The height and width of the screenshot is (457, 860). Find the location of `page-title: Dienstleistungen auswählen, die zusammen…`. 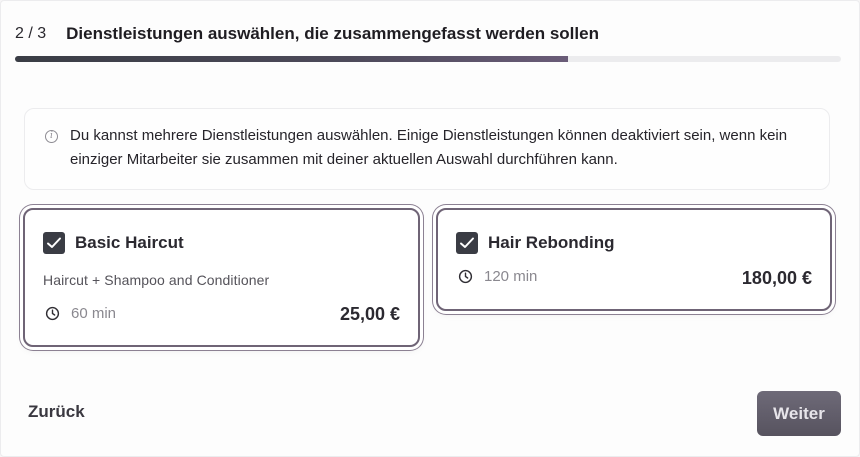

page-title: Dienstleistungen auswählen, die zusammen… is located at coordinates (332, 33).